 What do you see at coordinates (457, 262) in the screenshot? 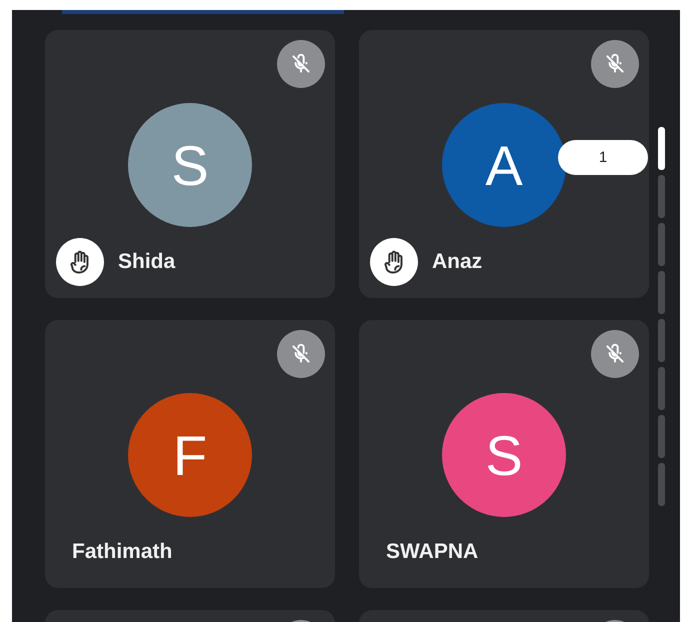
I see `participant-name: Anaz` at bounding box center [457, 262].